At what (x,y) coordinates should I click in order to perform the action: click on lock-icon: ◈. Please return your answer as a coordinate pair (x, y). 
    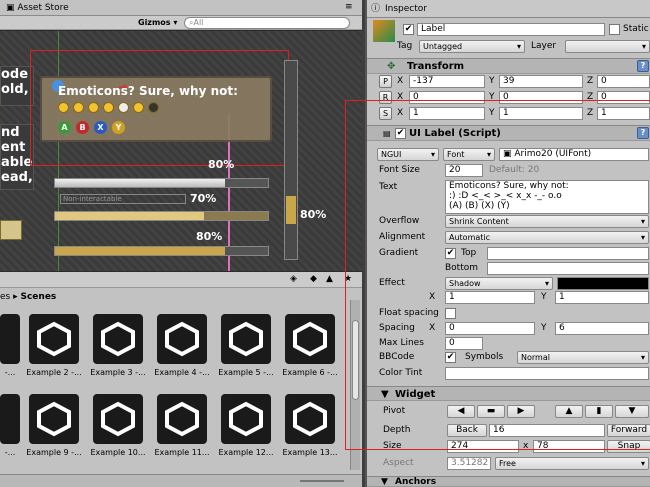
    Looking at the image, I should click on (293, 279).